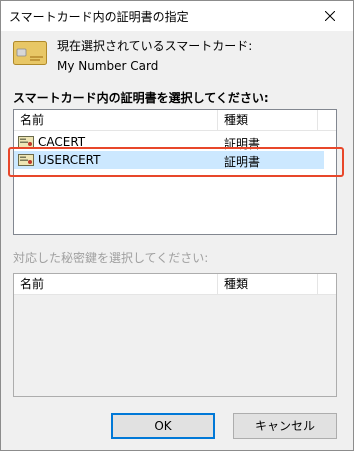 The width and height of the screenshot is (354, 451). I want to click on window-title: スマートカード内の証明書の指定, so click(99, 17).